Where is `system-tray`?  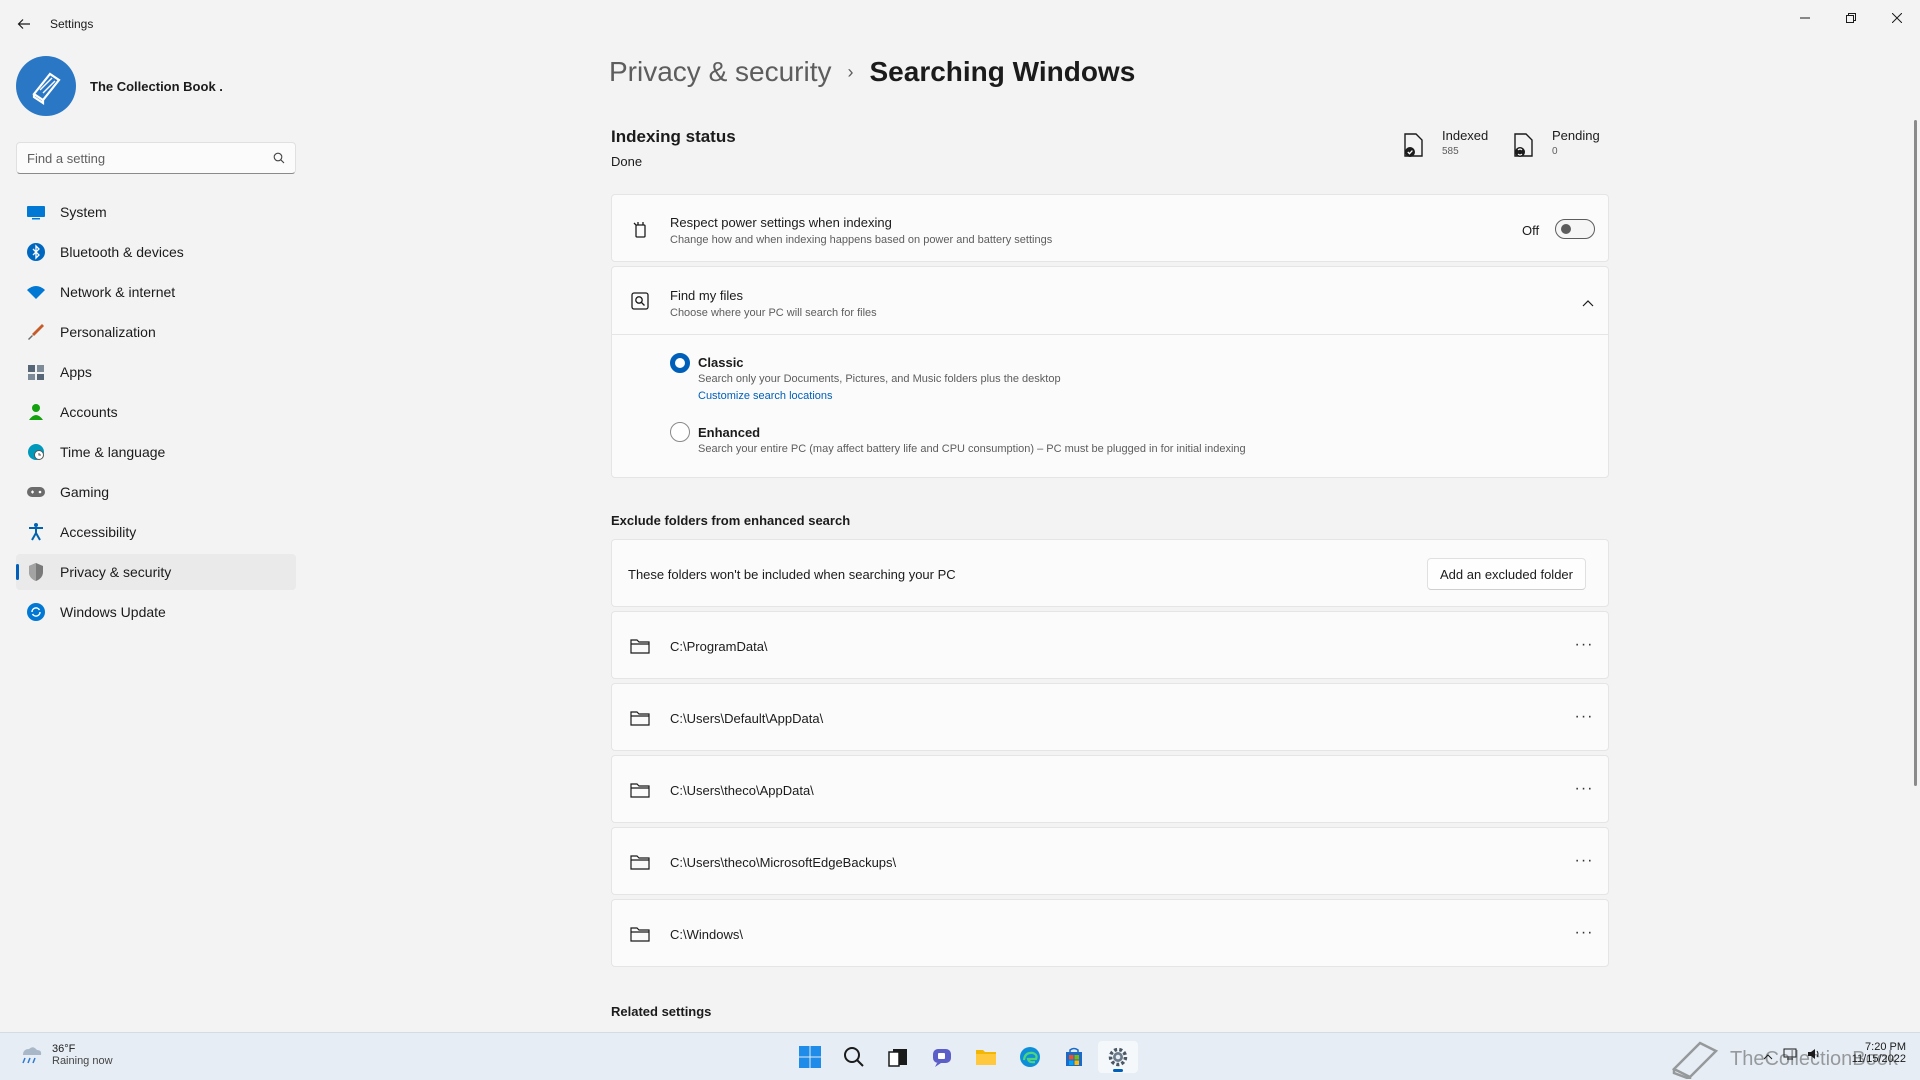 system-tray is located at coordinates (1792, 1056).